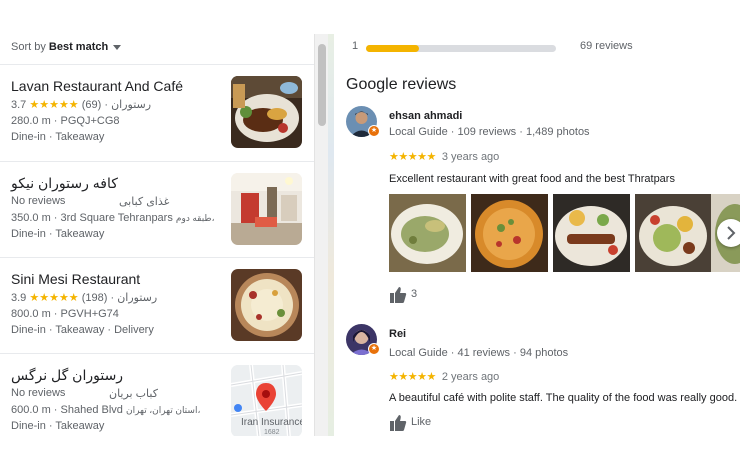 The image size is (740, 470). I want to click on scrollbar-thumb, so click(322, 85).